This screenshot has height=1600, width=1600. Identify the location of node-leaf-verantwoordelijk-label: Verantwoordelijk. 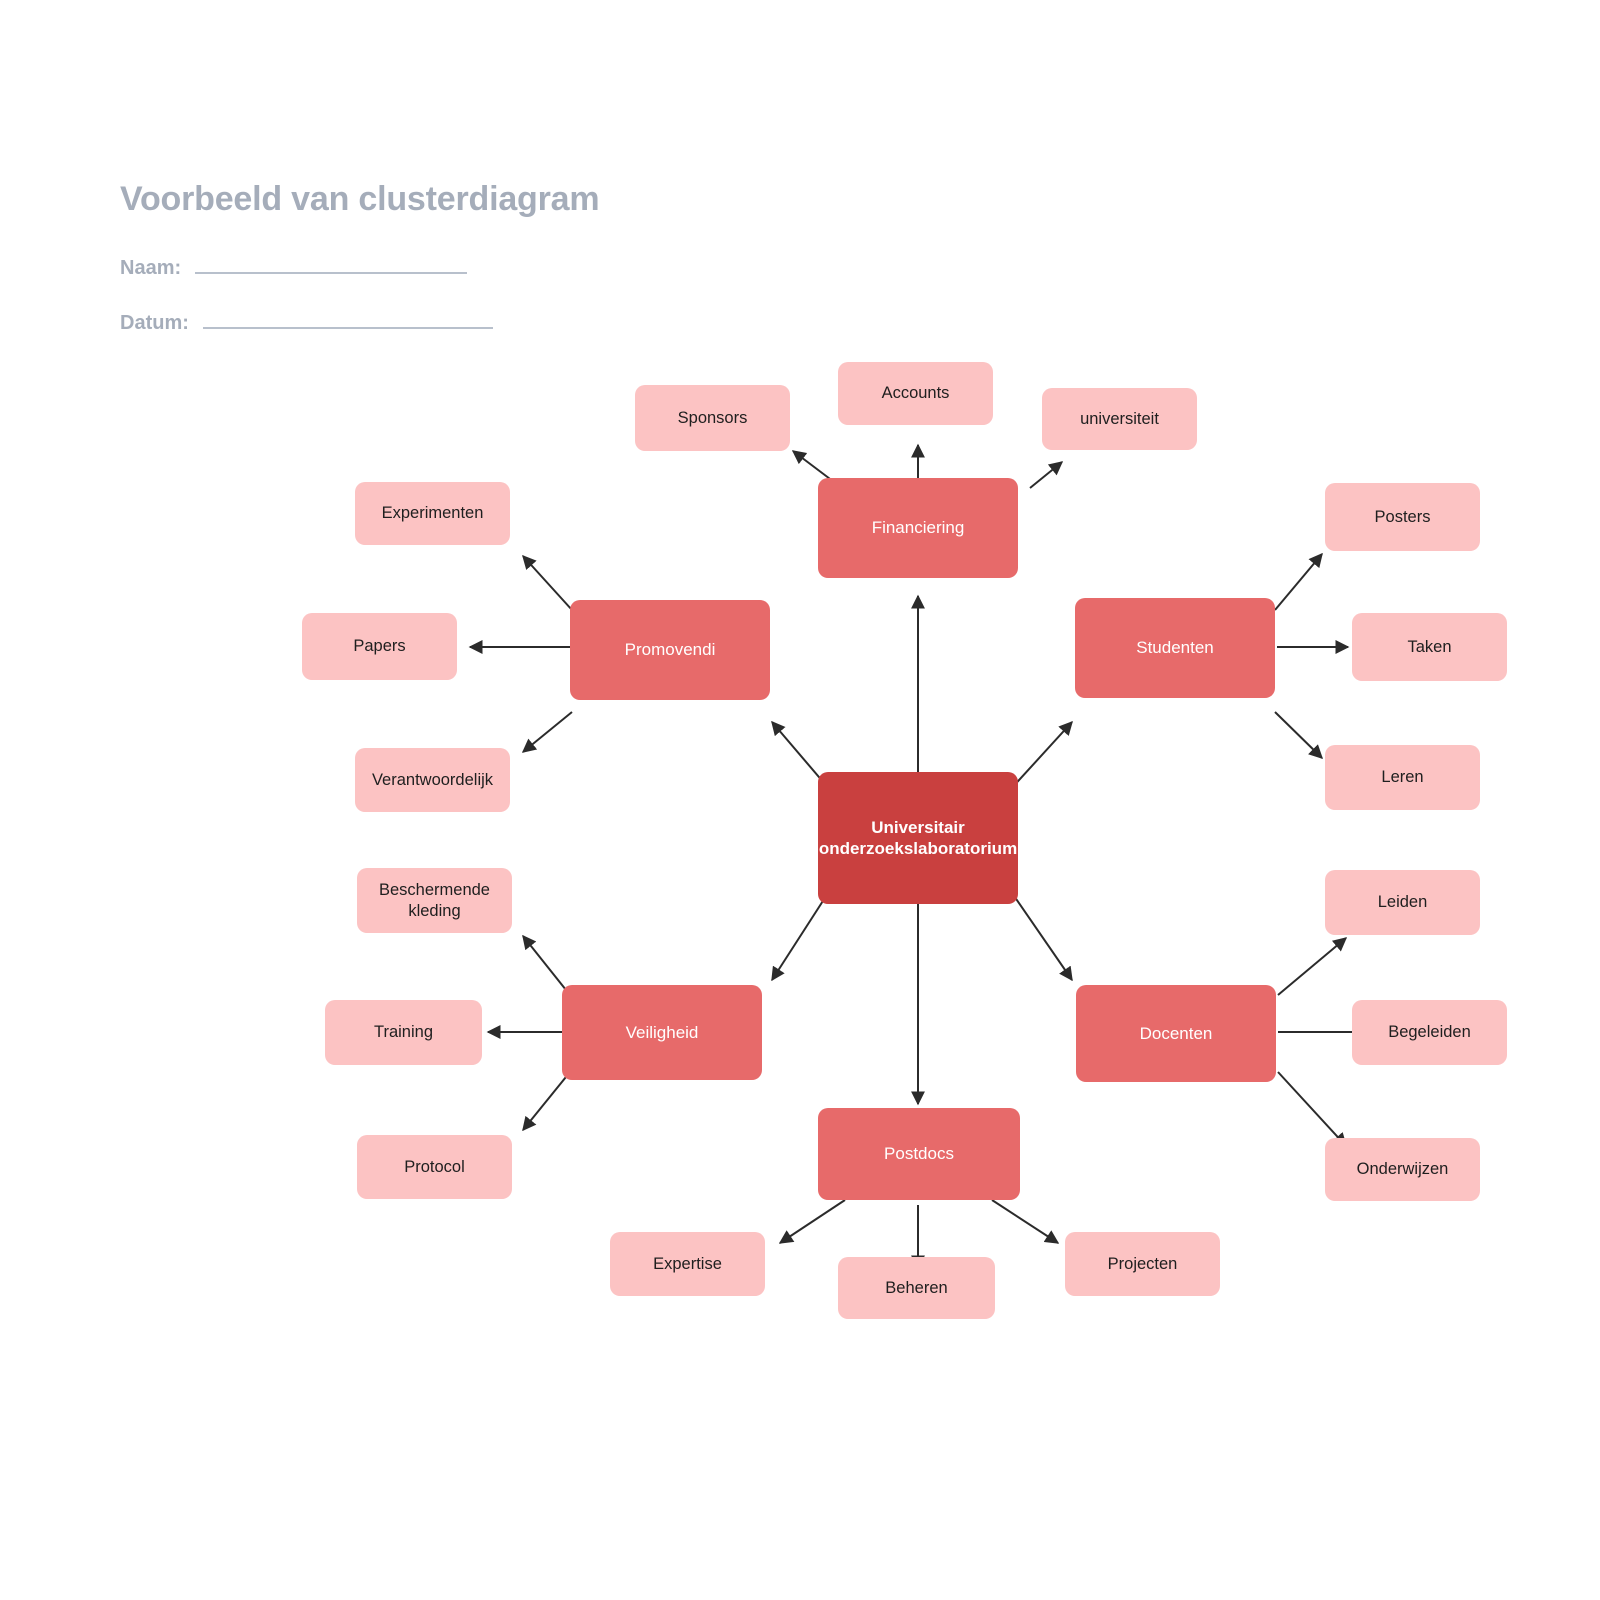
(432, 779).